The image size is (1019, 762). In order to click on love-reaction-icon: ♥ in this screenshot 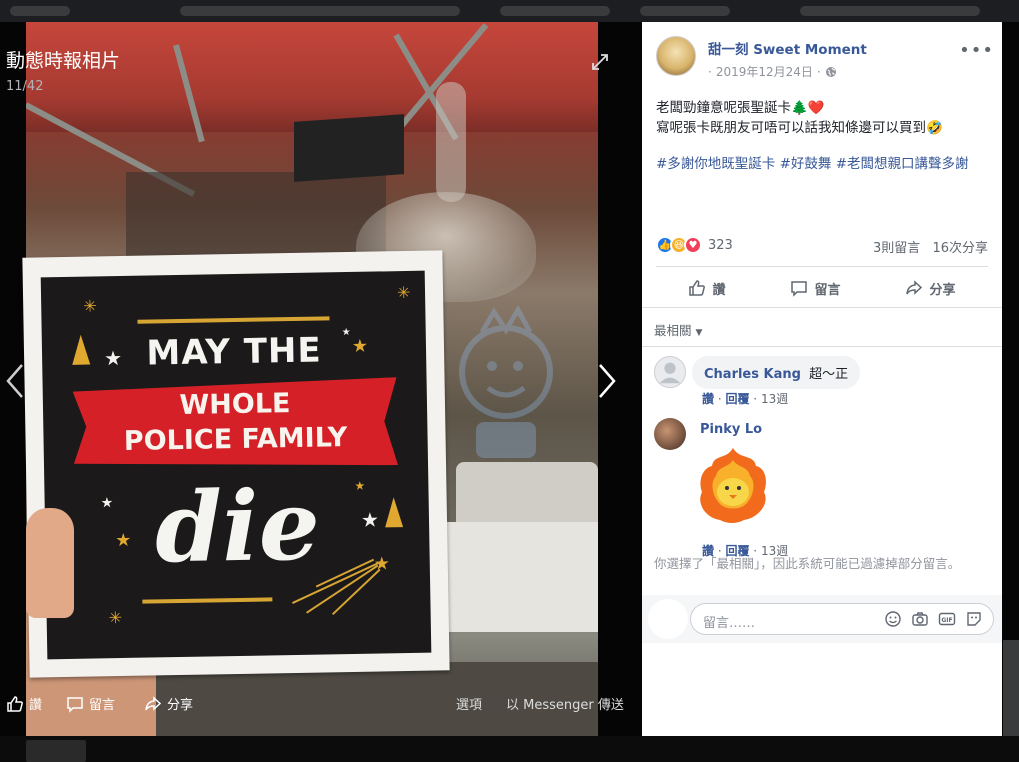, I will do `click(693, 245)`.